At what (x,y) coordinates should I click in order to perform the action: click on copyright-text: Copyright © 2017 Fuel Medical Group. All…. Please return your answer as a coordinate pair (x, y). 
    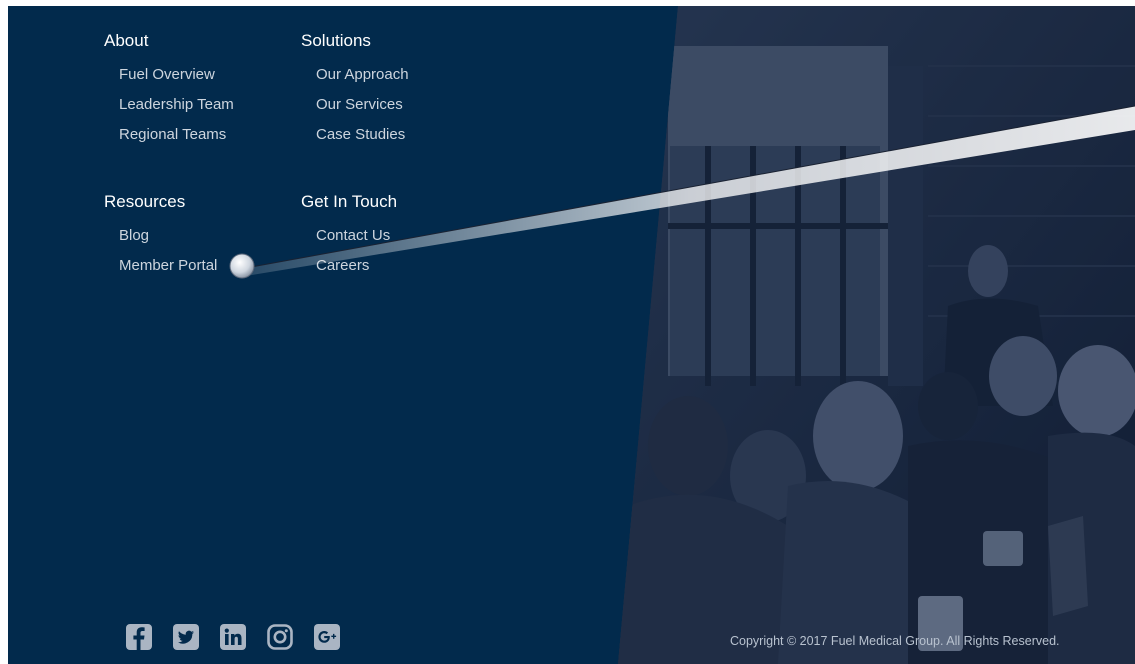
    Looking at the image, I should click on (895, 641).